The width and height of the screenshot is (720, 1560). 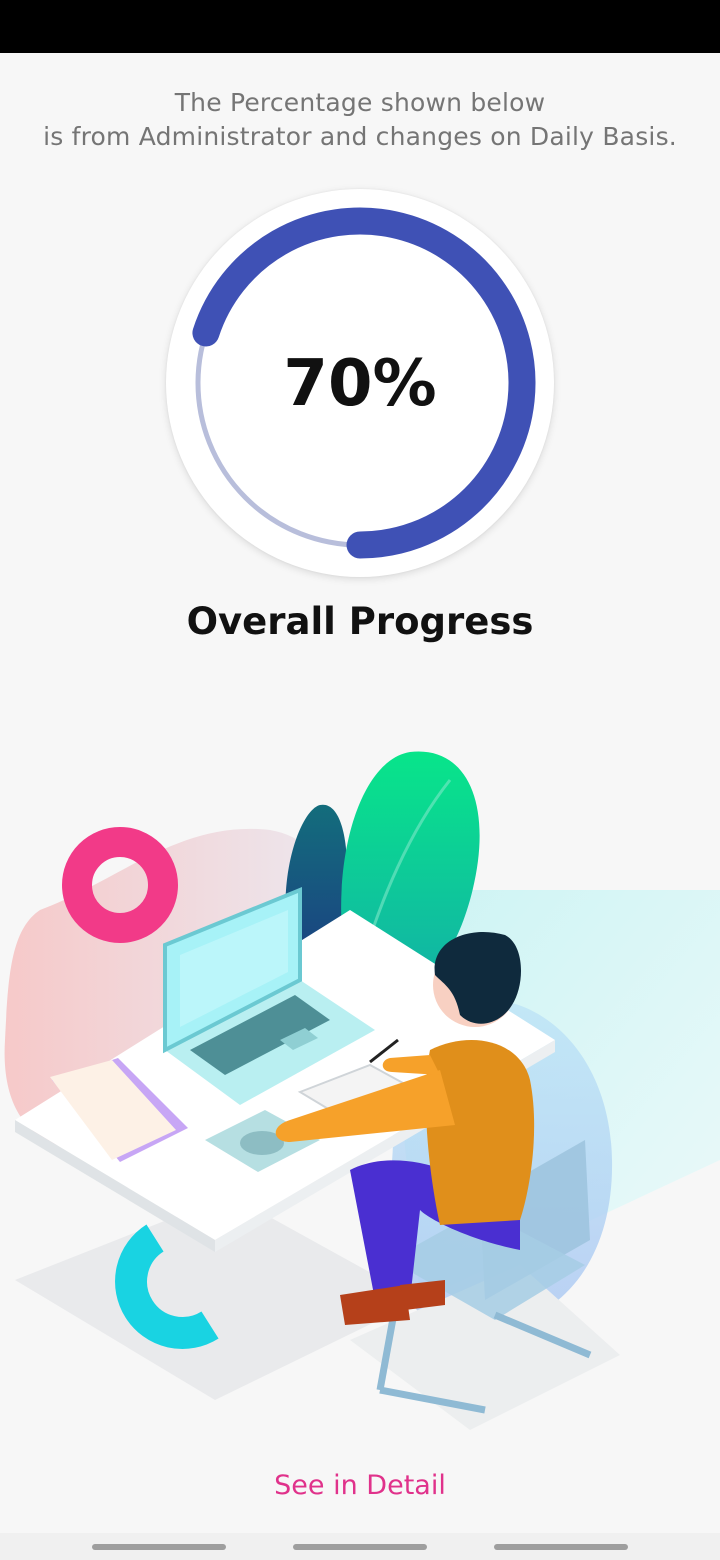 I want to click on nav-back-button, so click(x=561, y=1547).